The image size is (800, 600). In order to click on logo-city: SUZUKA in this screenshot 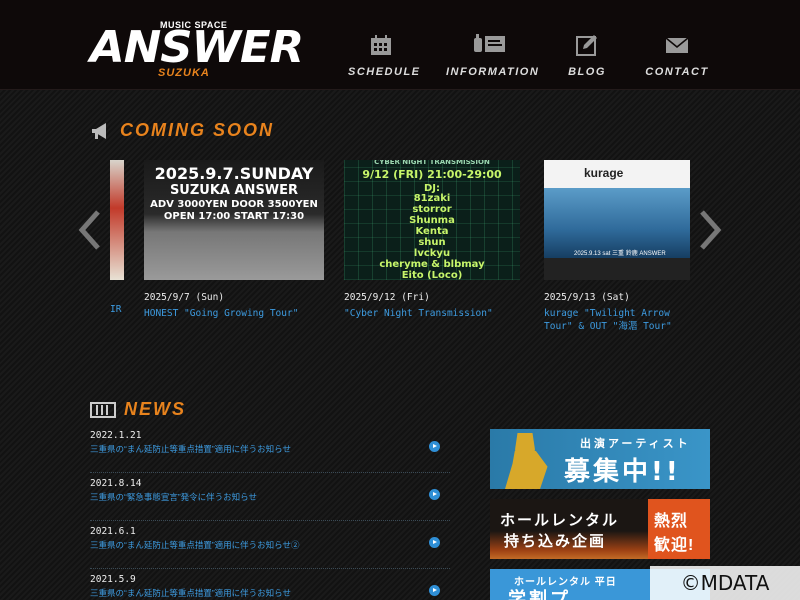, I will do `click(184, 73)`.